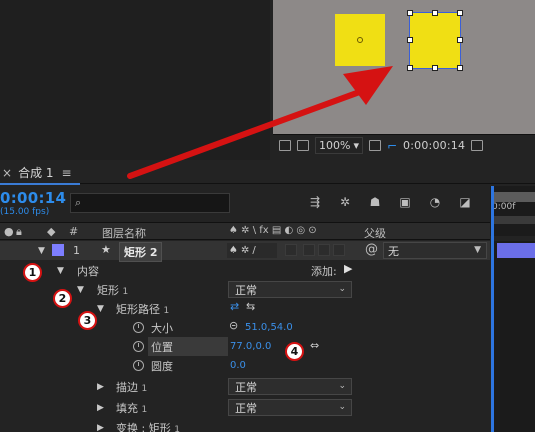 Image resolution: width=535 pixels, height=432 pixels. I want to click on yellow-rectangle-original, so click(360, 40).